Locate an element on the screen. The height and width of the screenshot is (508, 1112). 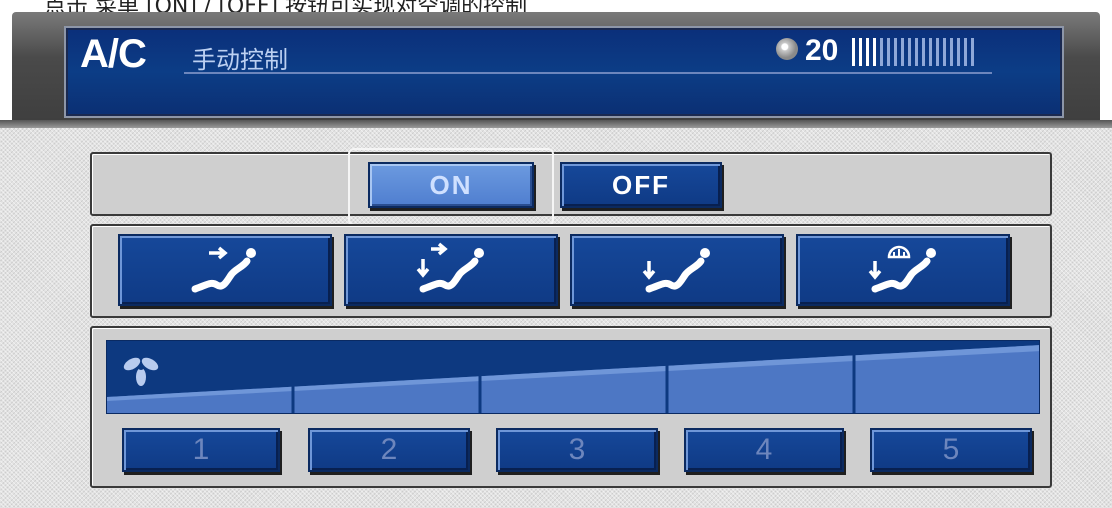
fan-speed-1-button: 1 is located at coordinates (201, 450).